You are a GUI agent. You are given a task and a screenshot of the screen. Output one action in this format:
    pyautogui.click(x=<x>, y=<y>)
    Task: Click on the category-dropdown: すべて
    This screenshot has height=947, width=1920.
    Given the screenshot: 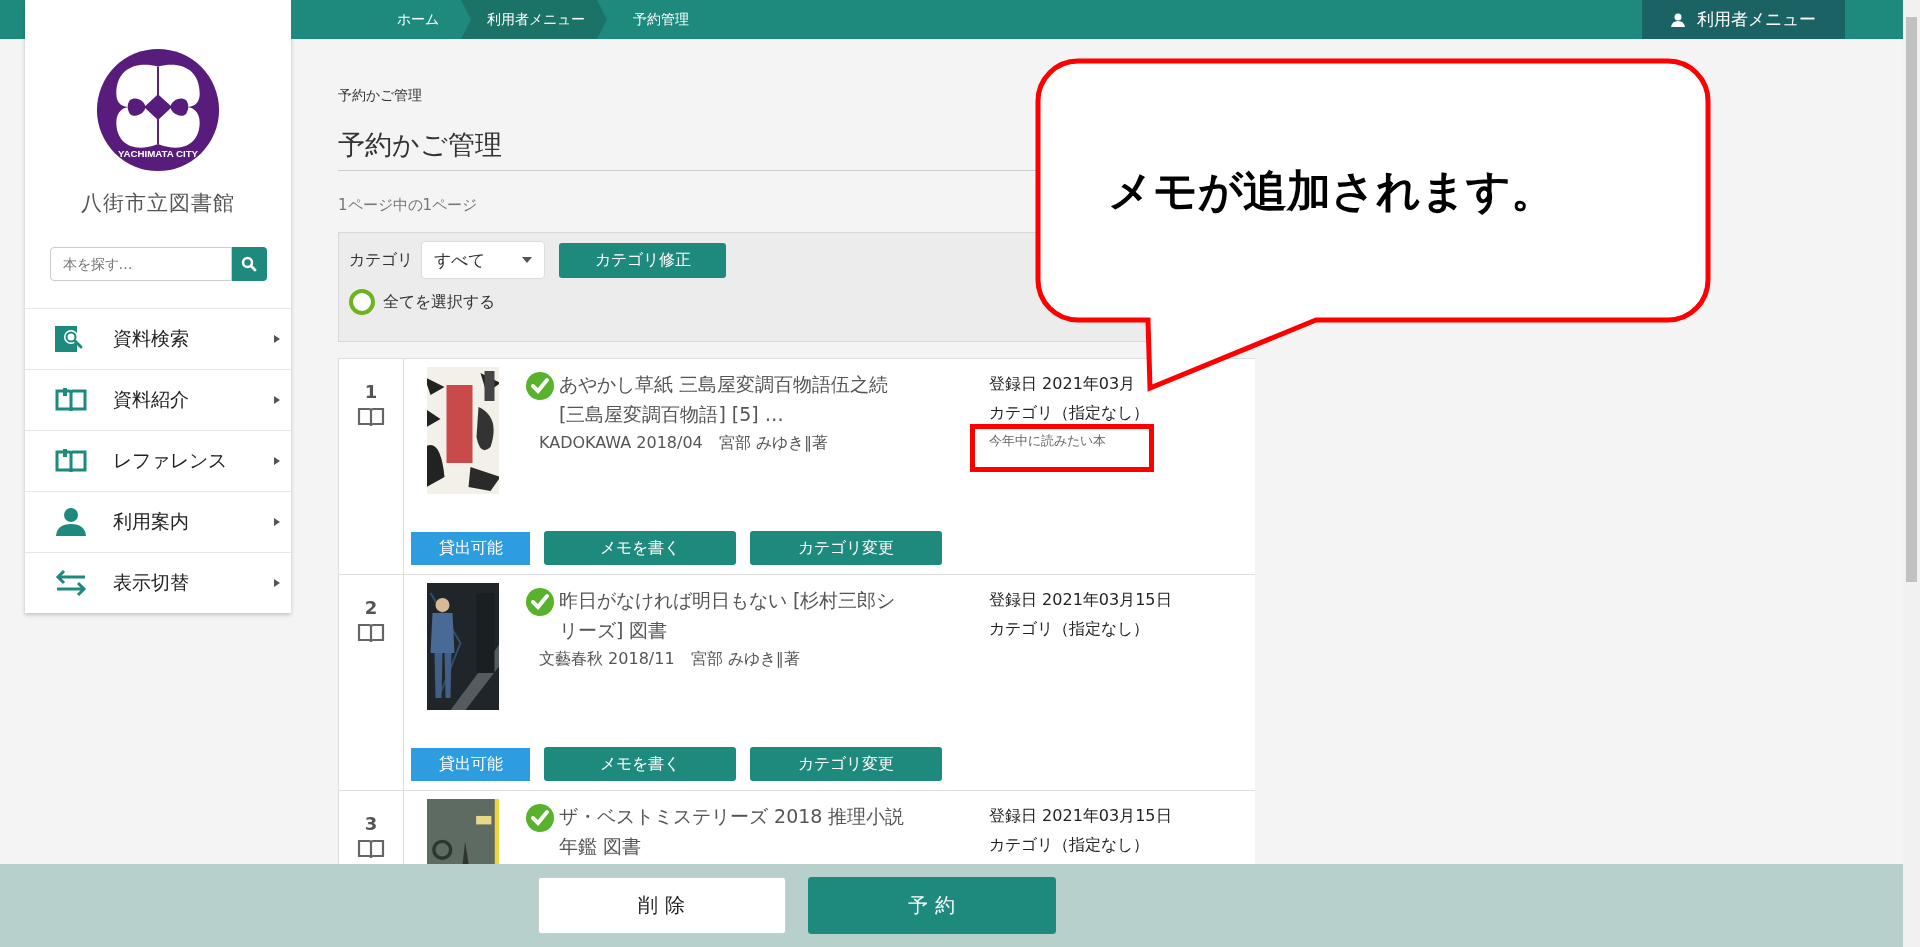 What is the action you would take?
    pyautogui.click(x=483, y=260)
    